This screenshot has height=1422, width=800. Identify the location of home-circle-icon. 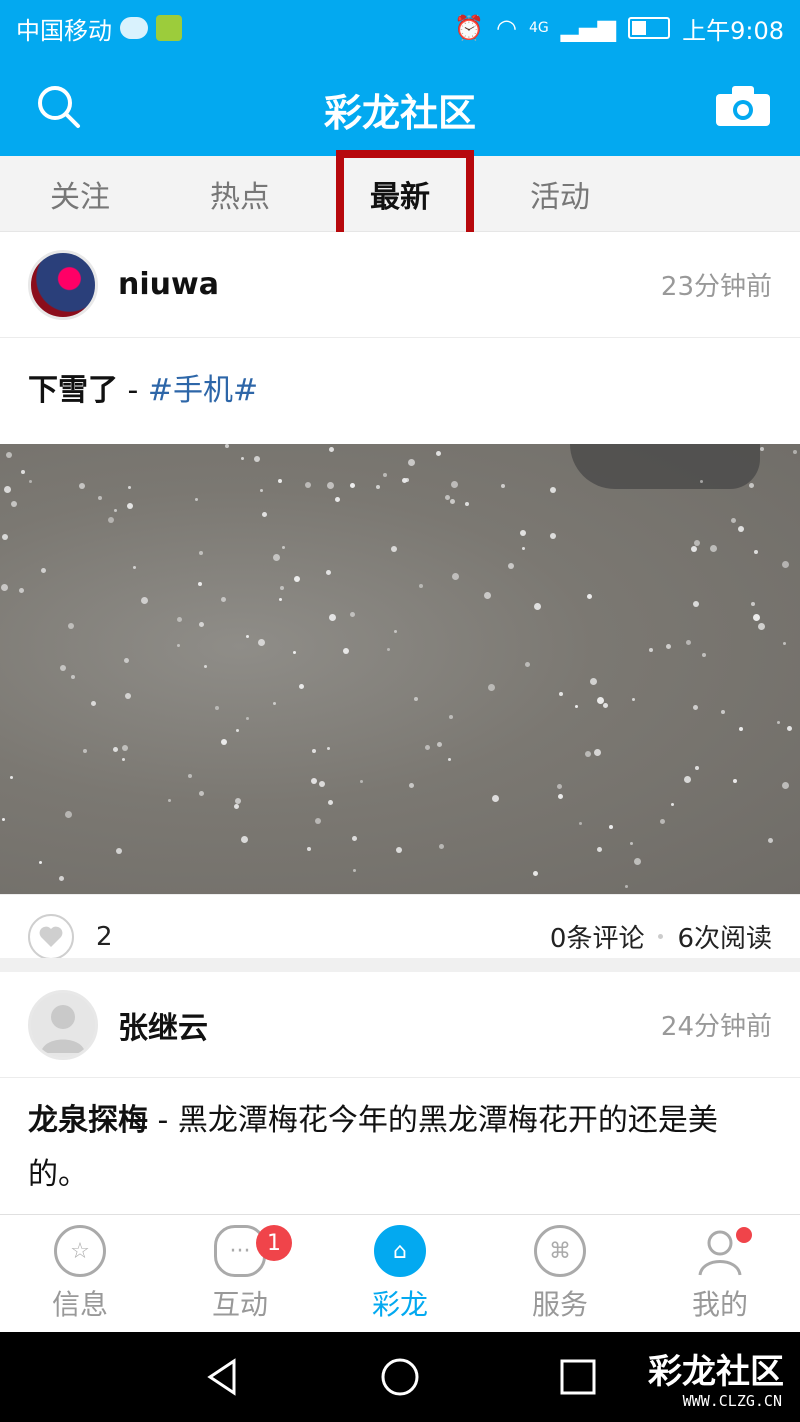
(400, 1377).